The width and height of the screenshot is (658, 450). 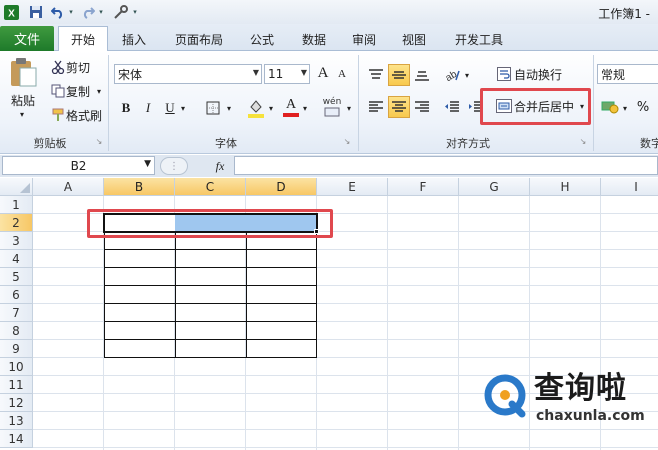 I want to click on font-color-swatch, so click(x=291, y=115).